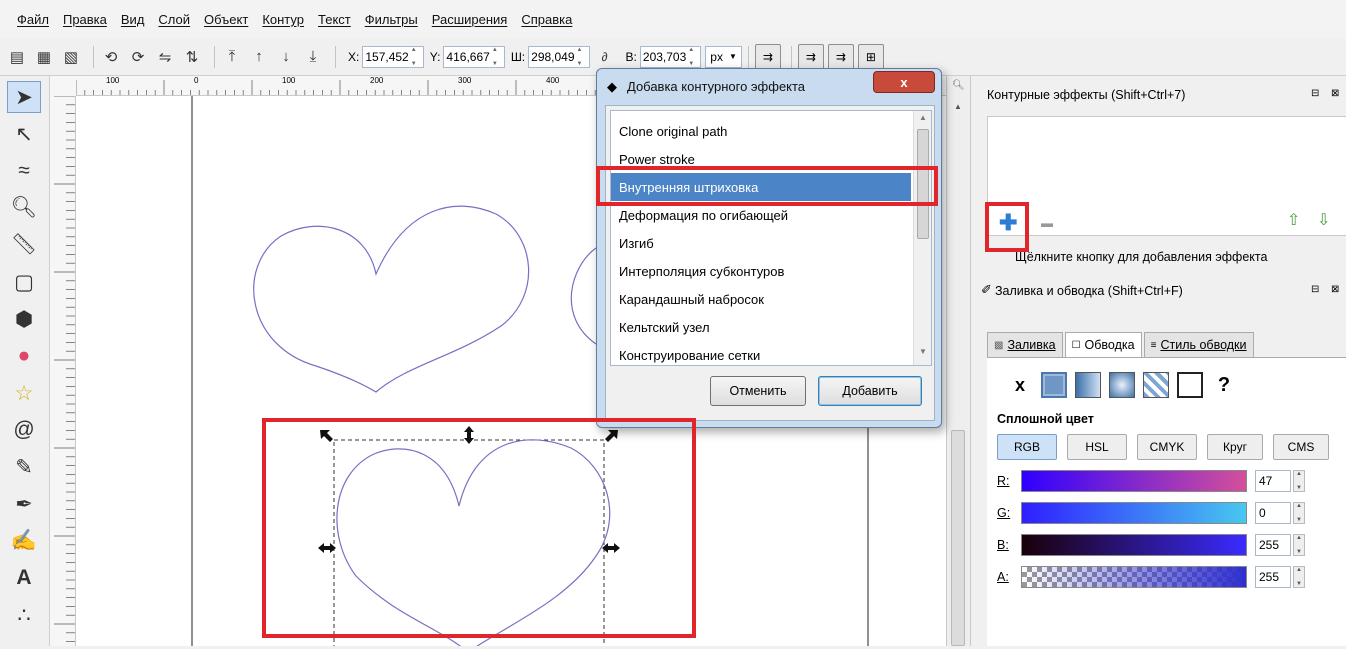 This screenshot has width=1346, height=649. Describe the element at coordinates (758, 391) in the screenshot. I see `cancel-button: Отменить` at that location.